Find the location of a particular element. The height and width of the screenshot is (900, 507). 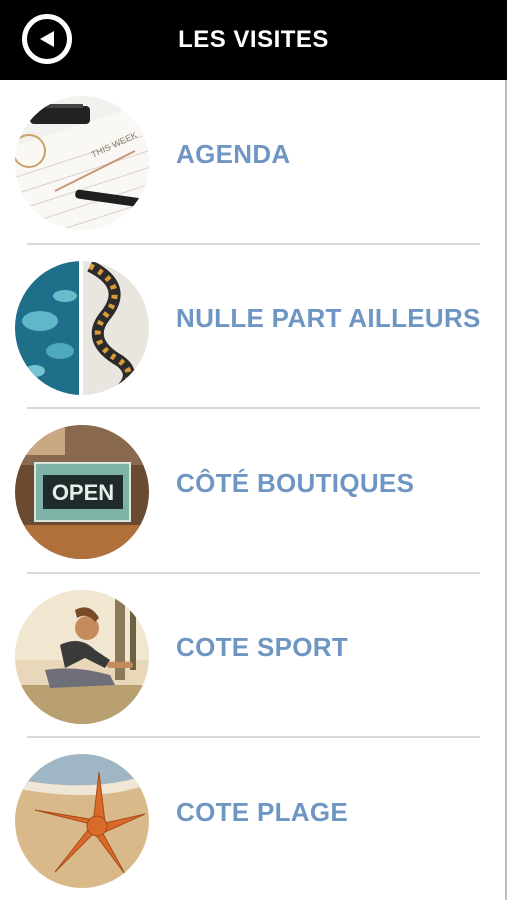

chevron-left-icon is located at coordinates (47, 39).